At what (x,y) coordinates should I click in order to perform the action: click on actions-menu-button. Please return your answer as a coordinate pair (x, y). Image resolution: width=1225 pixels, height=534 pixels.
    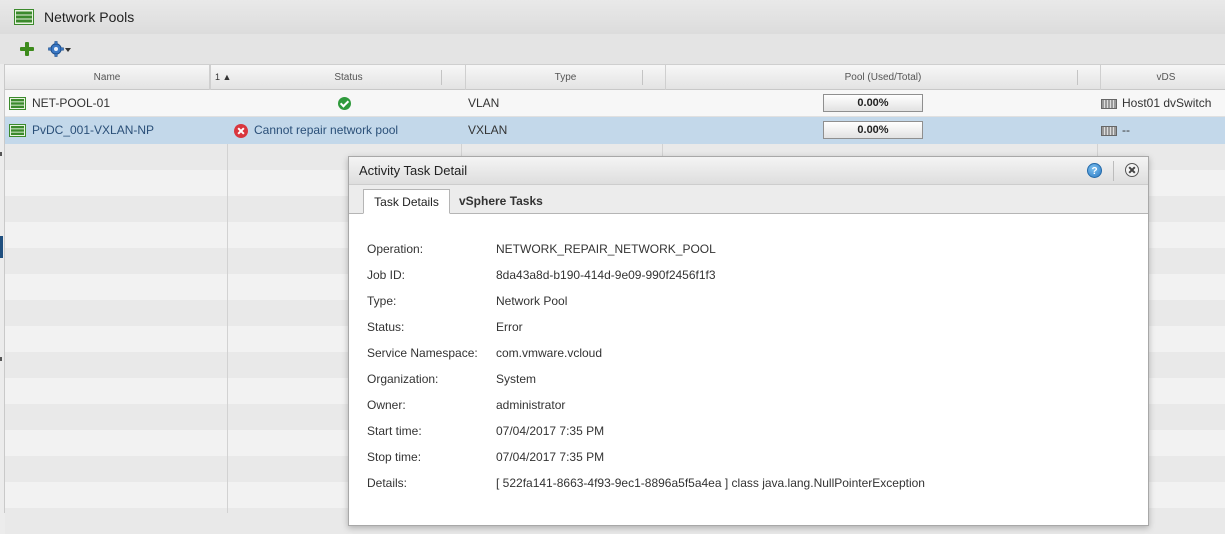
    Looking at the image, I should click on (59, 49).